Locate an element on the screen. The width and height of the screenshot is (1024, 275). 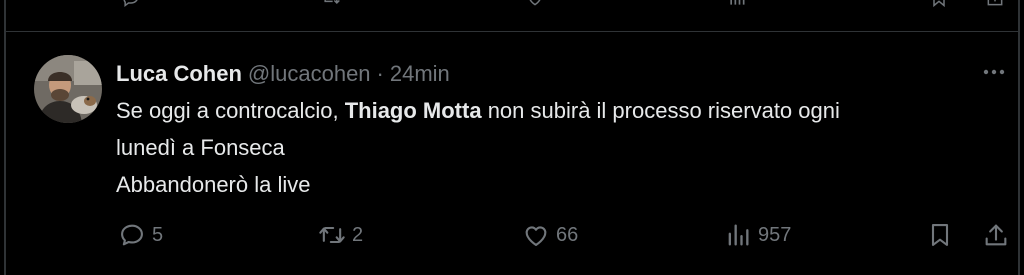
timestamp: 24min is located at coordinates (420, 74).